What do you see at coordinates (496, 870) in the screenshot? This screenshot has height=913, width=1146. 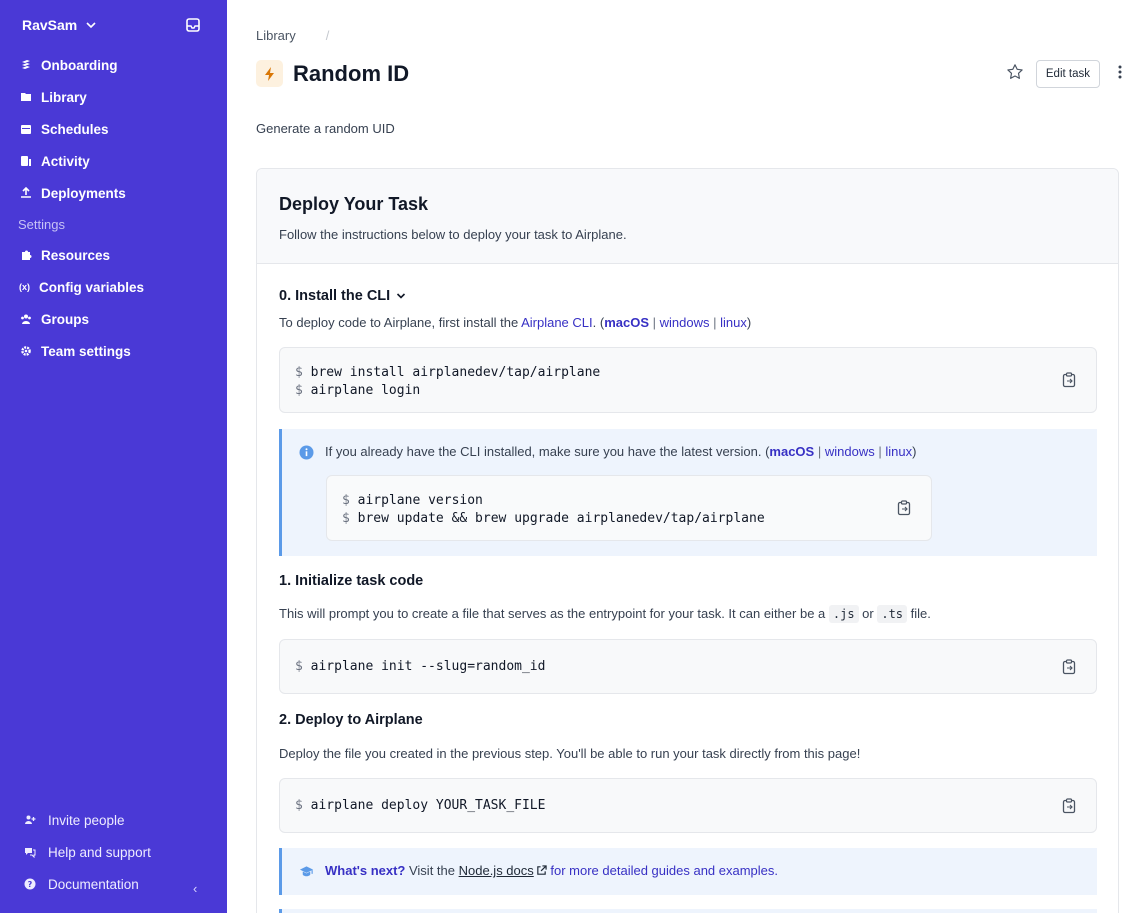 I see `nodejs-docs-link: Node.js docs` at bounding box center [496, 870].